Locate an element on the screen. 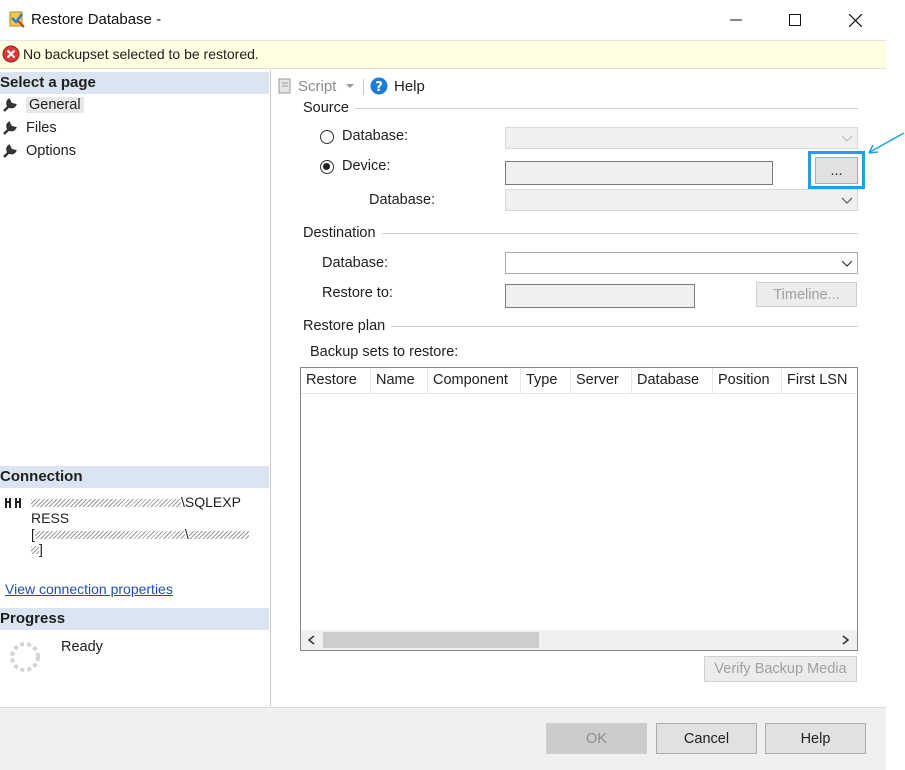 This screenshot has height=770, width=905. help-label: Help is located at coordinates (409, 86).